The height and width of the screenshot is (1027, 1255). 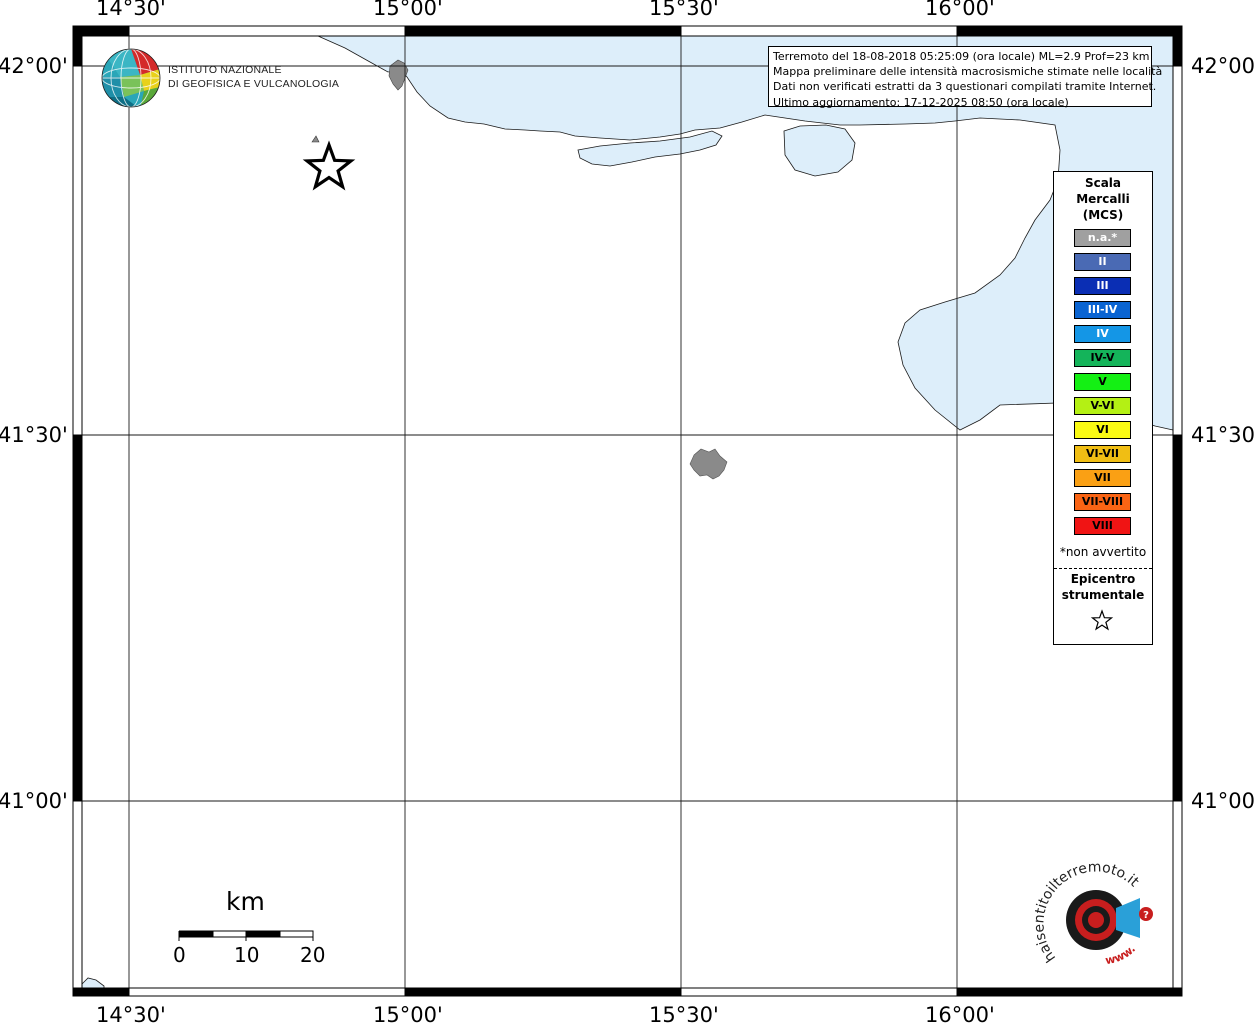 I want to click on lagoon-varano, so click(x=819, y=150).